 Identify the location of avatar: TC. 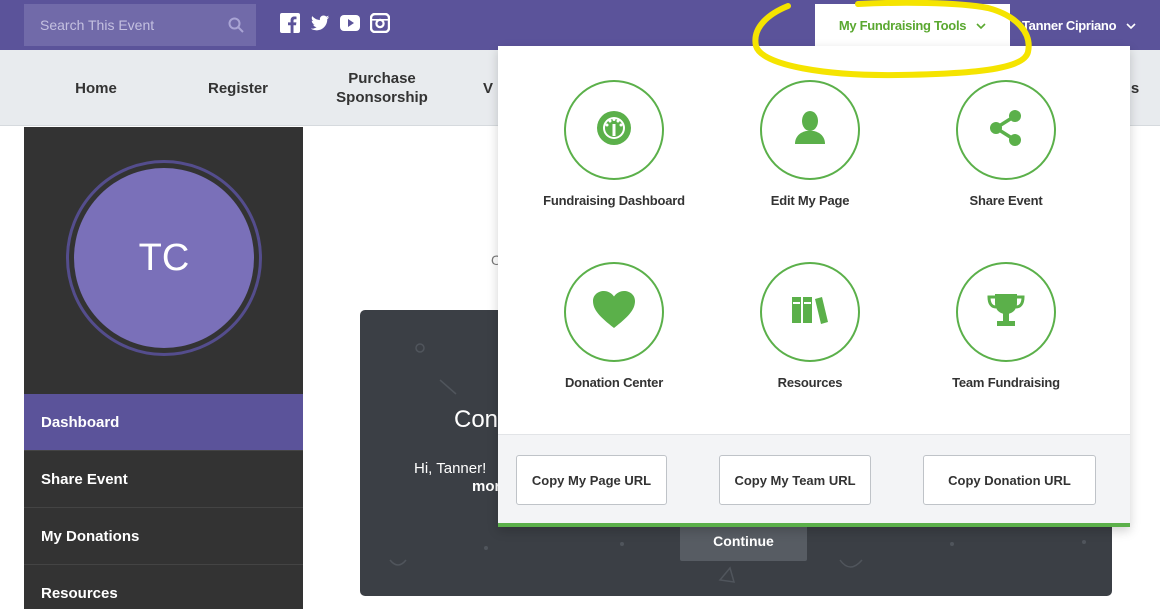
(164, 258).